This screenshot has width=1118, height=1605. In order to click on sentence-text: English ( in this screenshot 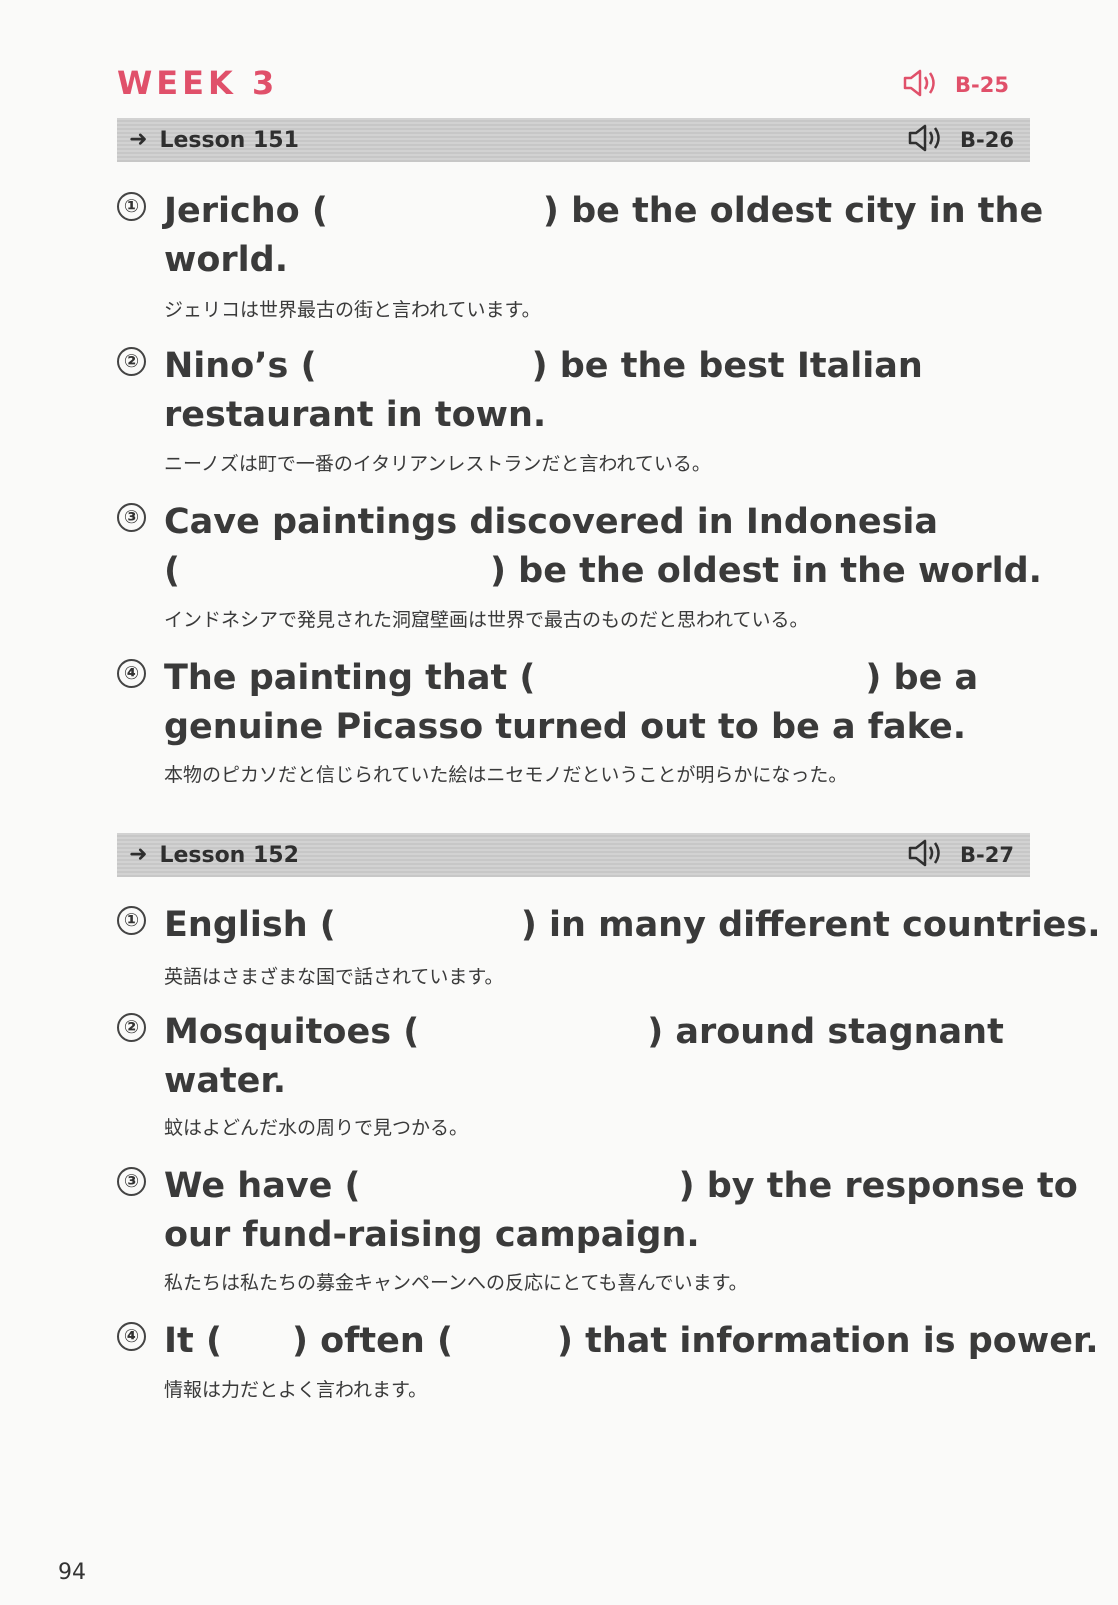, I will do `click(250, 925)`.